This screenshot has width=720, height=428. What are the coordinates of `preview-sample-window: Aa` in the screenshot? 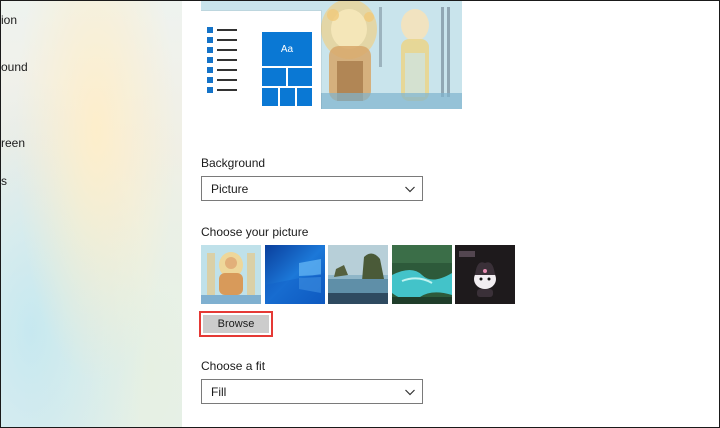 It's located at (261, 60).